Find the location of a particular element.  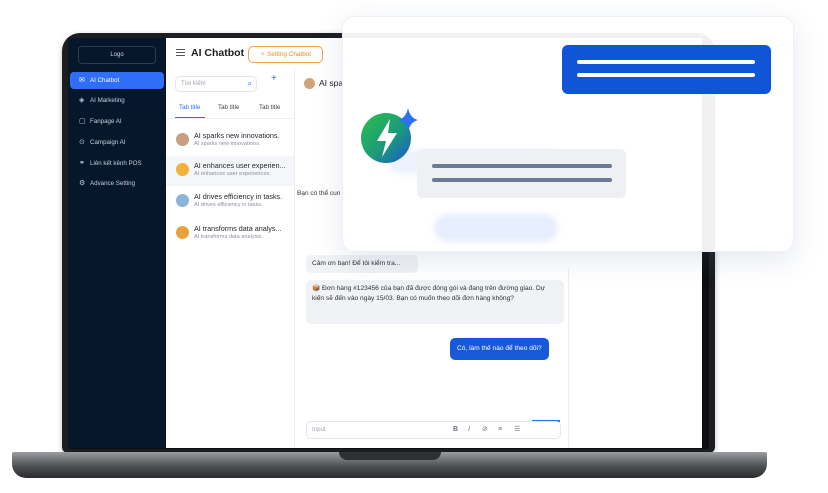

sparkle-icon: ✧ is located at coordinates (263, 54).